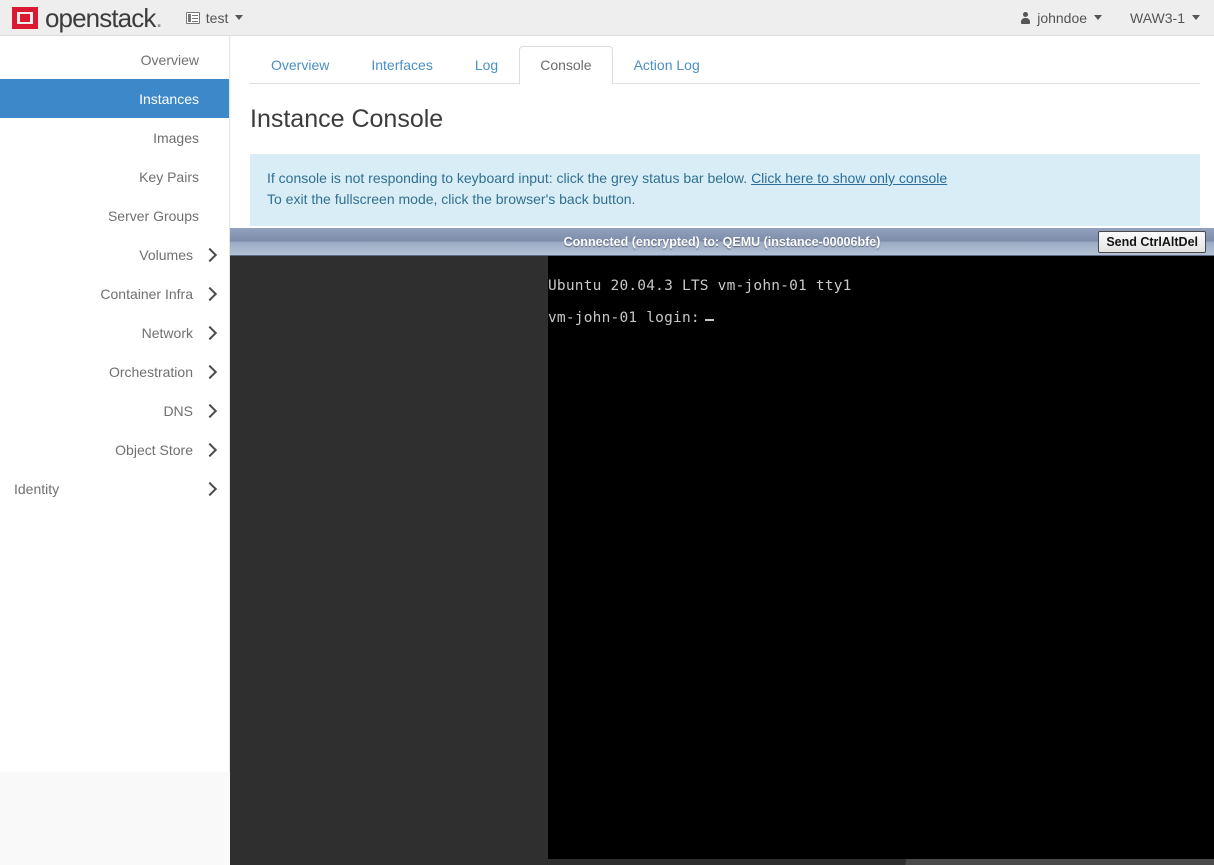 This screenshot has height=865, width=1214. Describe the element at coordinates (169, 59) in the screenshot. I see `sidebar-item-label: Overview` at that location.